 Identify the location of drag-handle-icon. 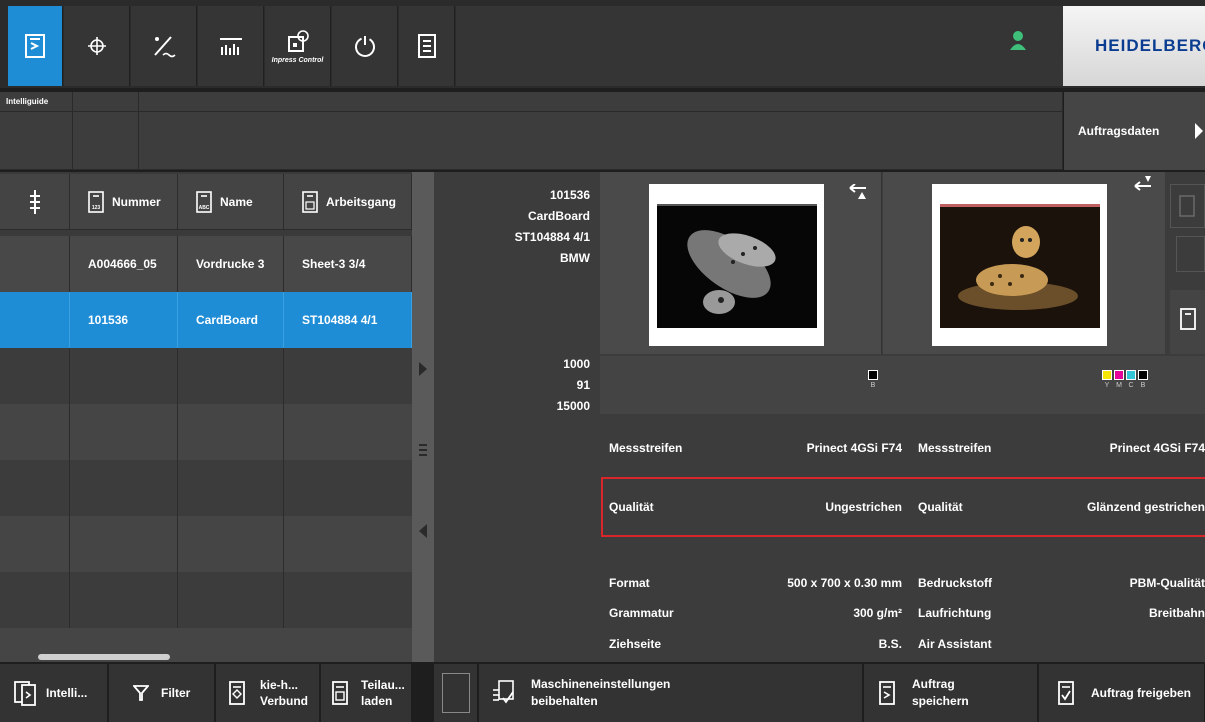
(423, 451).